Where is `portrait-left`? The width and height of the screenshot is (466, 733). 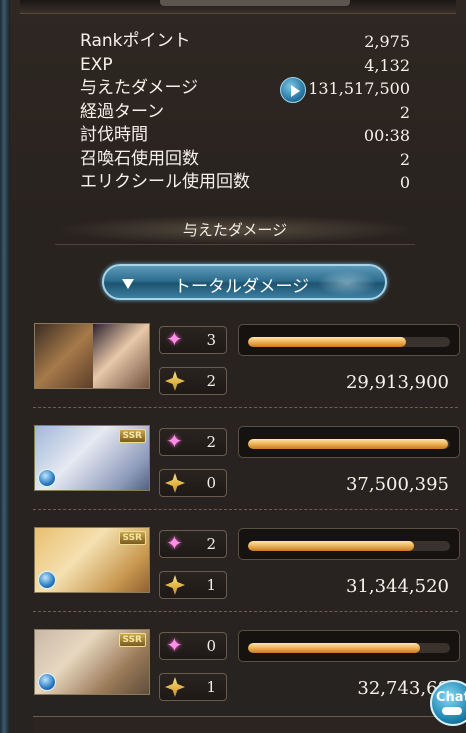 portrait-left is located at coordinates (64, 356).